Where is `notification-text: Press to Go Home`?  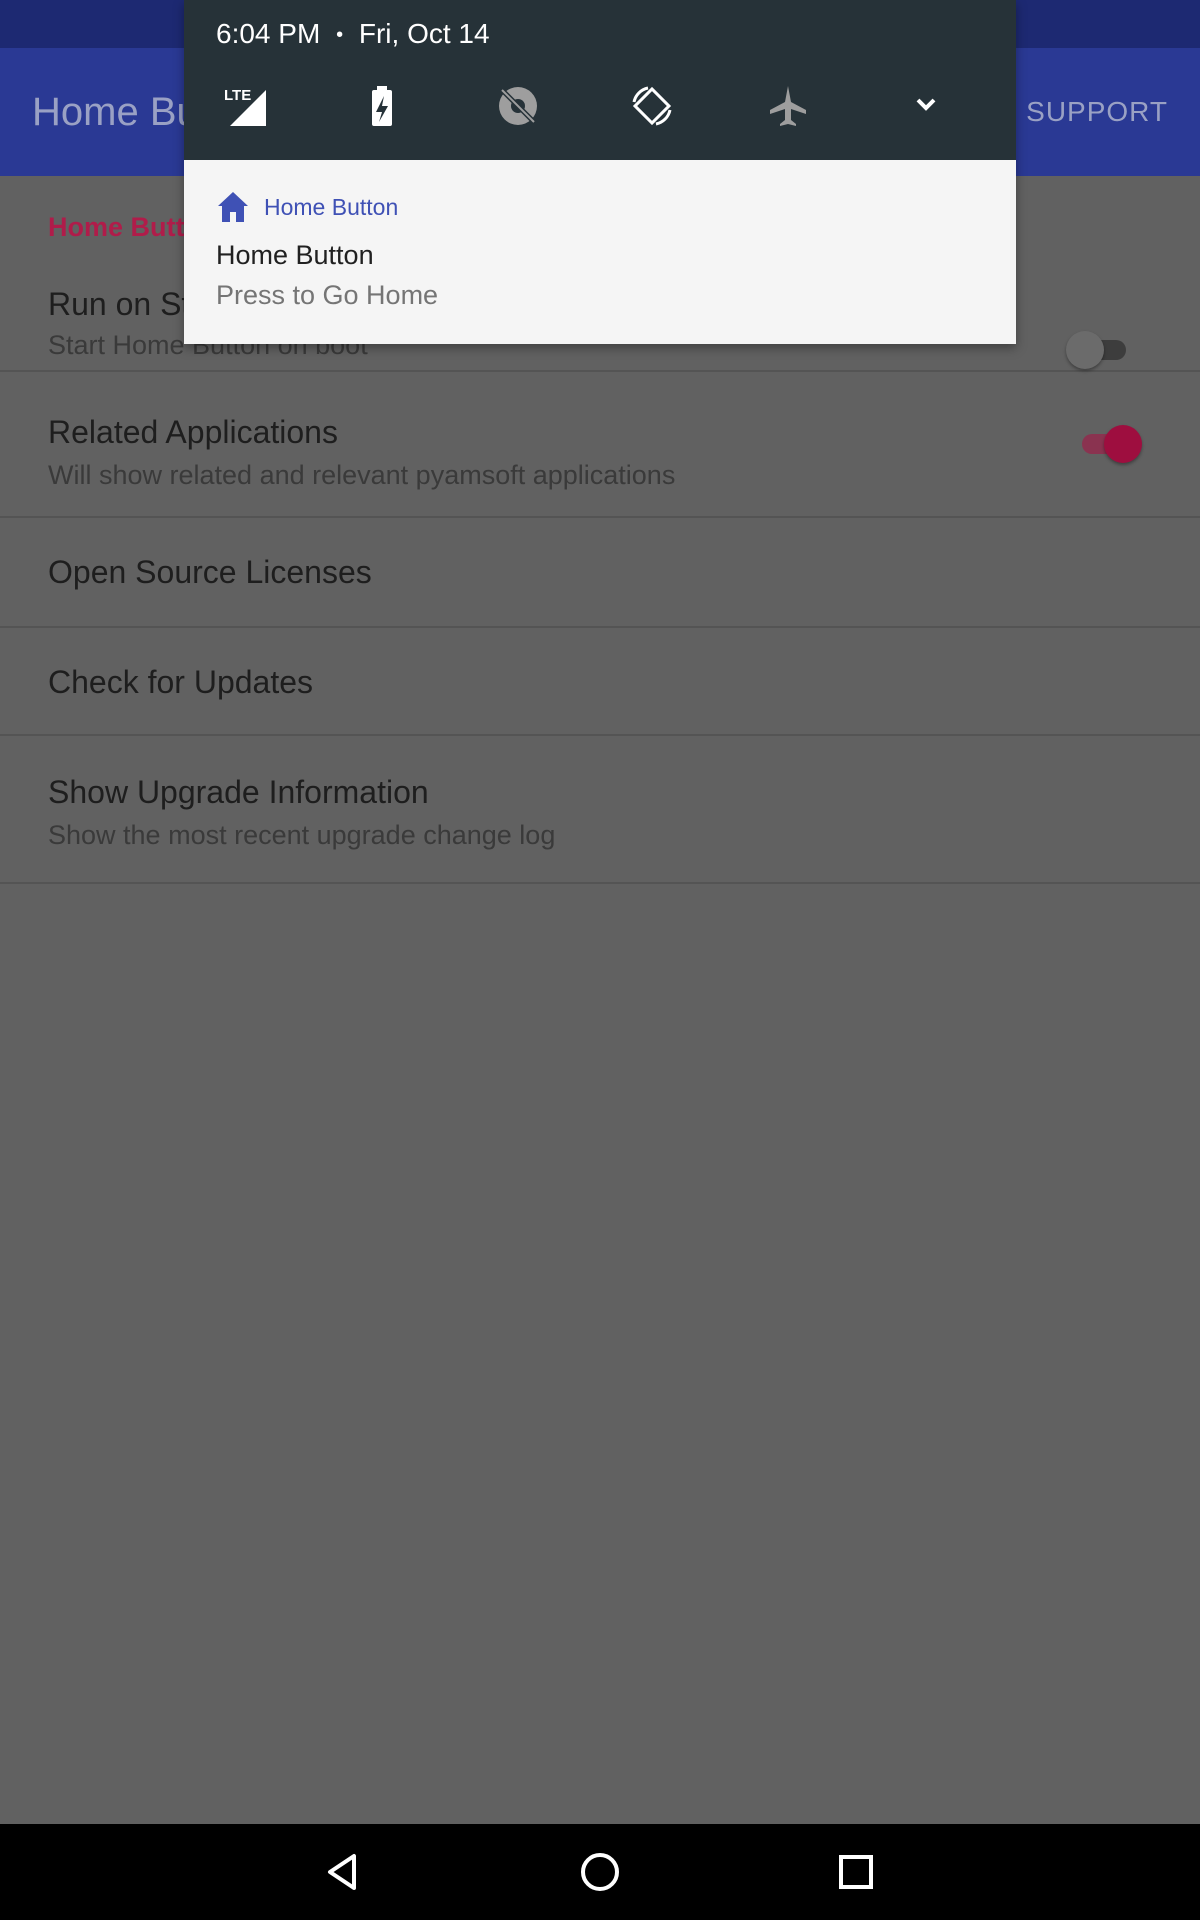 notification-text: Press to Go Home is located at coordinates (327, 295).